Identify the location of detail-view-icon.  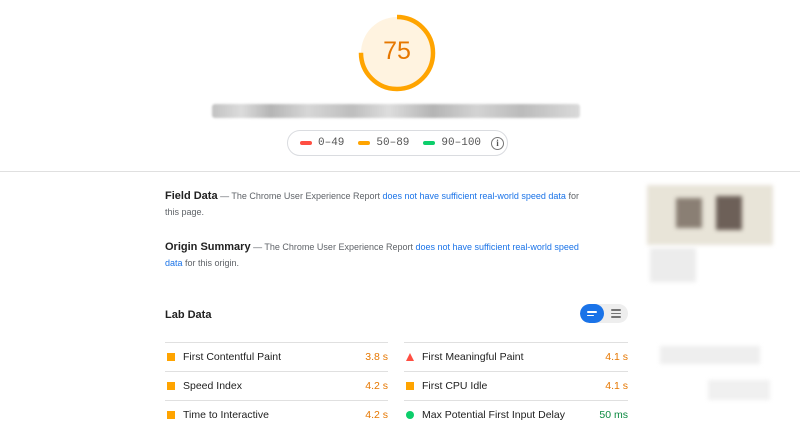
(616, 313).